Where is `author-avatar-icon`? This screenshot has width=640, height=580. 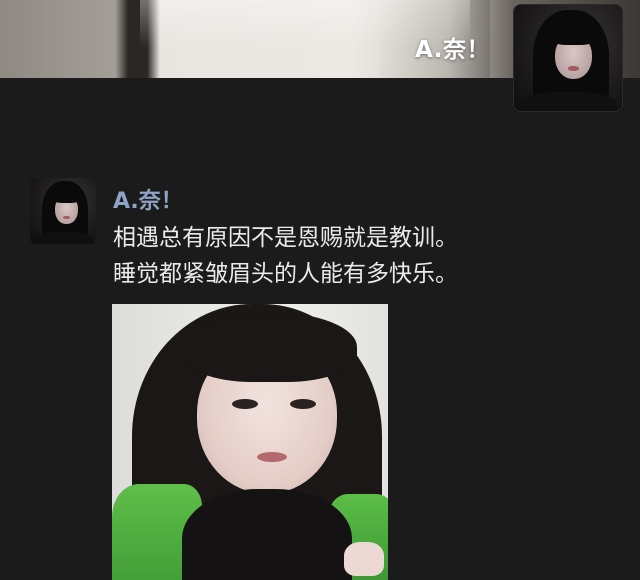
author-avatar-icon is located at coordinates (63, 211).